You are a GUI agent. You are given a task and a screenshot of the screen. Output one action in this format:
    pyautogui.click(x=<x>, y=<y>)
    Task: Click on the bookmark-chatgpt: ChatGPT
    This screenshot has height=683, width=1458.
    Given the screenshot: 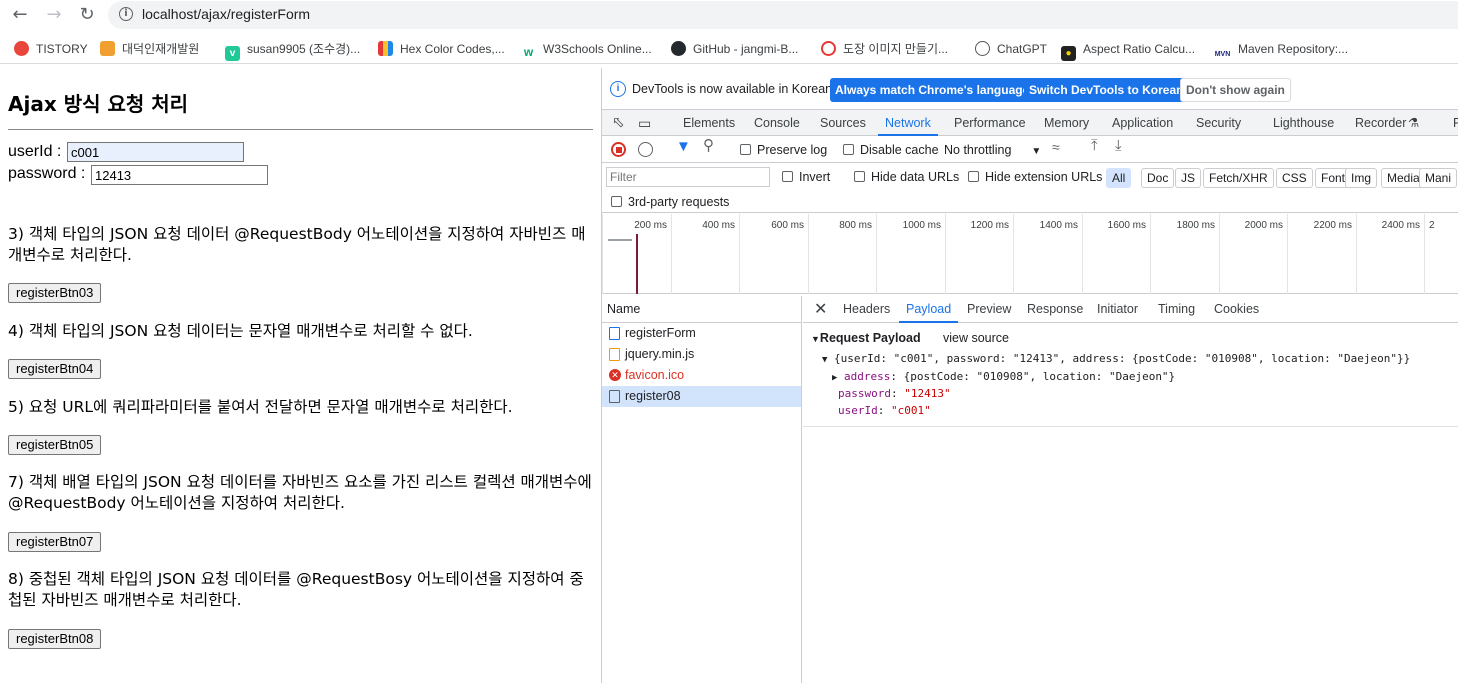 What is the action you would take?
    pyautogui.click(x=1011, y=49)
    